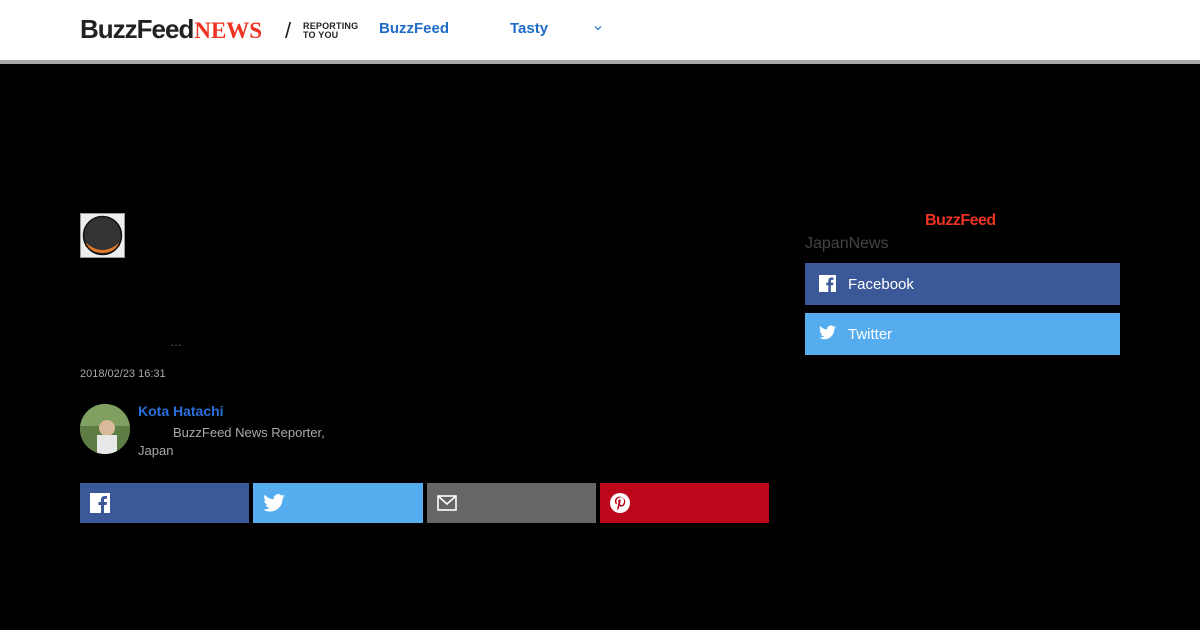  What do you see at coordinates (321, 35) in the screenshot?
I see `tagline-line-2: TO YOU` at bounding box center [321, 35].